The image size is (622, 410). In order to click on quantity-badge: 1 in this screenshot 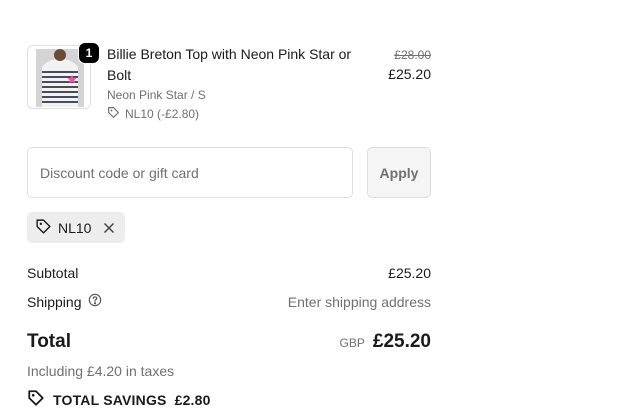, I will do `click(89, 53)`.